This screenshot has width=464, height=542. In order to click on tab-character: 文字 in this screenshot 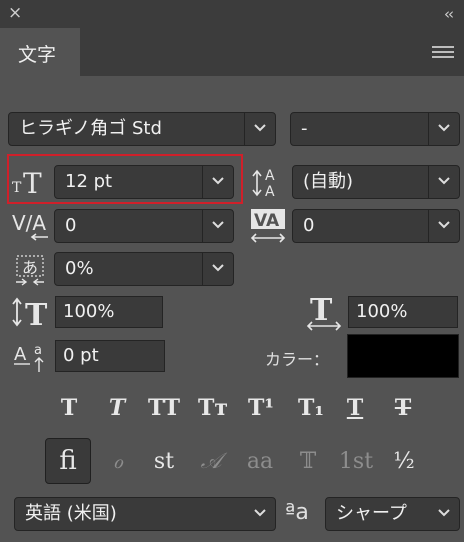, I will do `click(40, 52)`.